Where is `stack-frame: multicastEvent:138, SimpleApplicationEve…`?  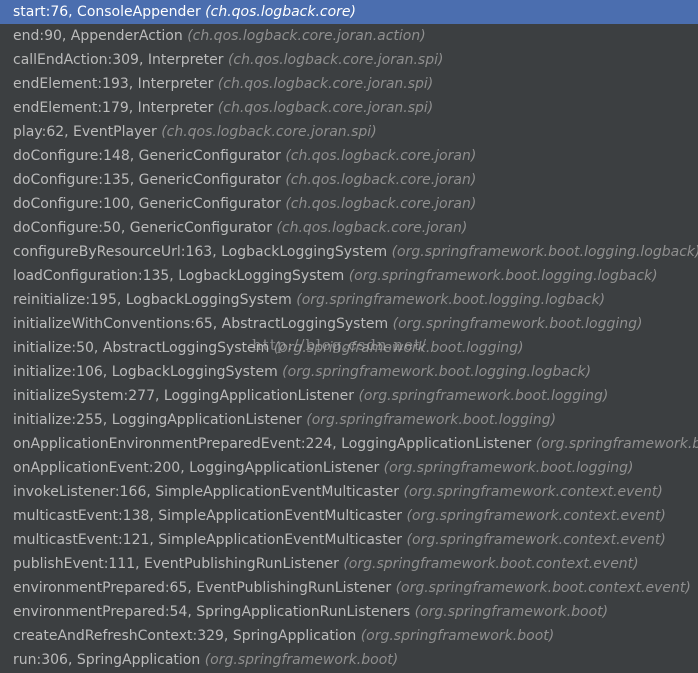
stack-frame: multicastEvent:138, SimpleApplicationEve… is located at coordinates (349, 516).